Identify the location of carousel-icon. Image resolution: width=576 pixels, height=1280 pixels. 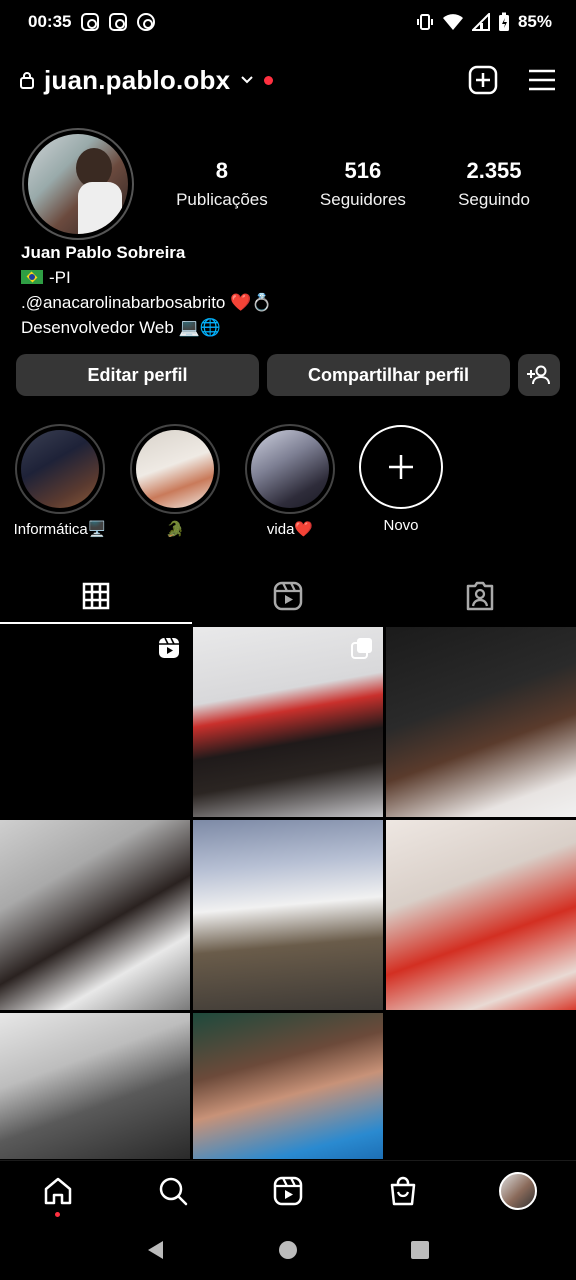
(361, 648).